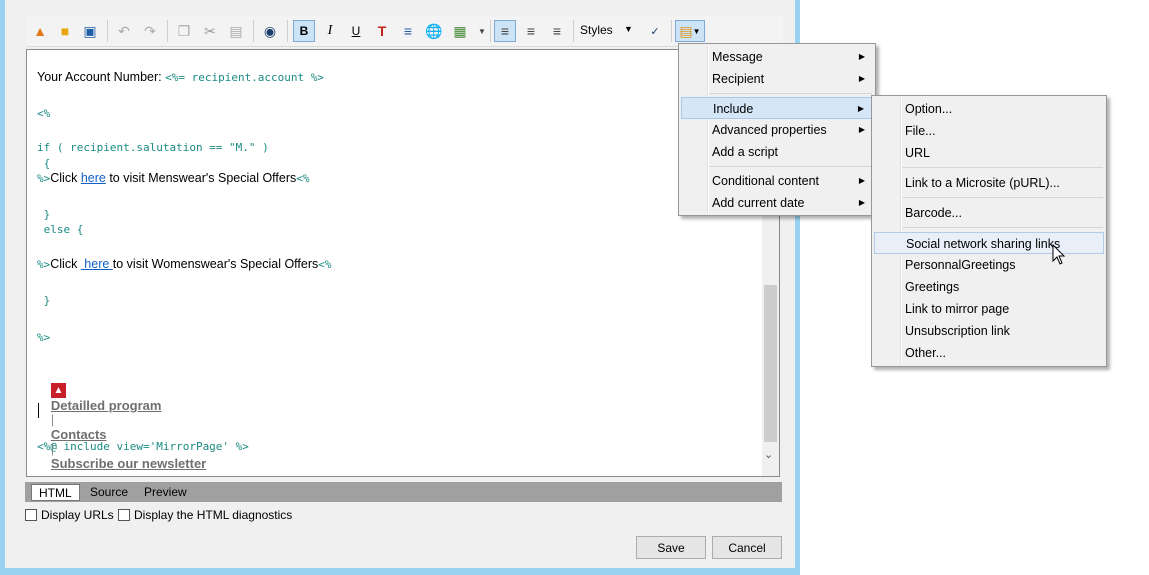 This screenshot has width=1149, height=575. I want to click on new-file-icon: ▲, so click(40, 31).